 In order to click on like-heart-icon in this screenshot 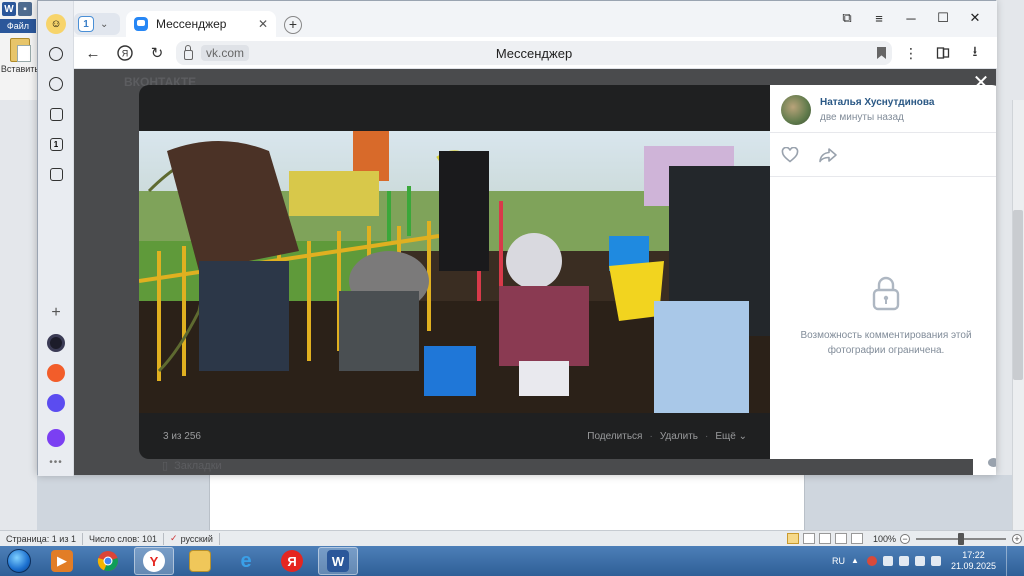, I will do `click(790, 155)`.